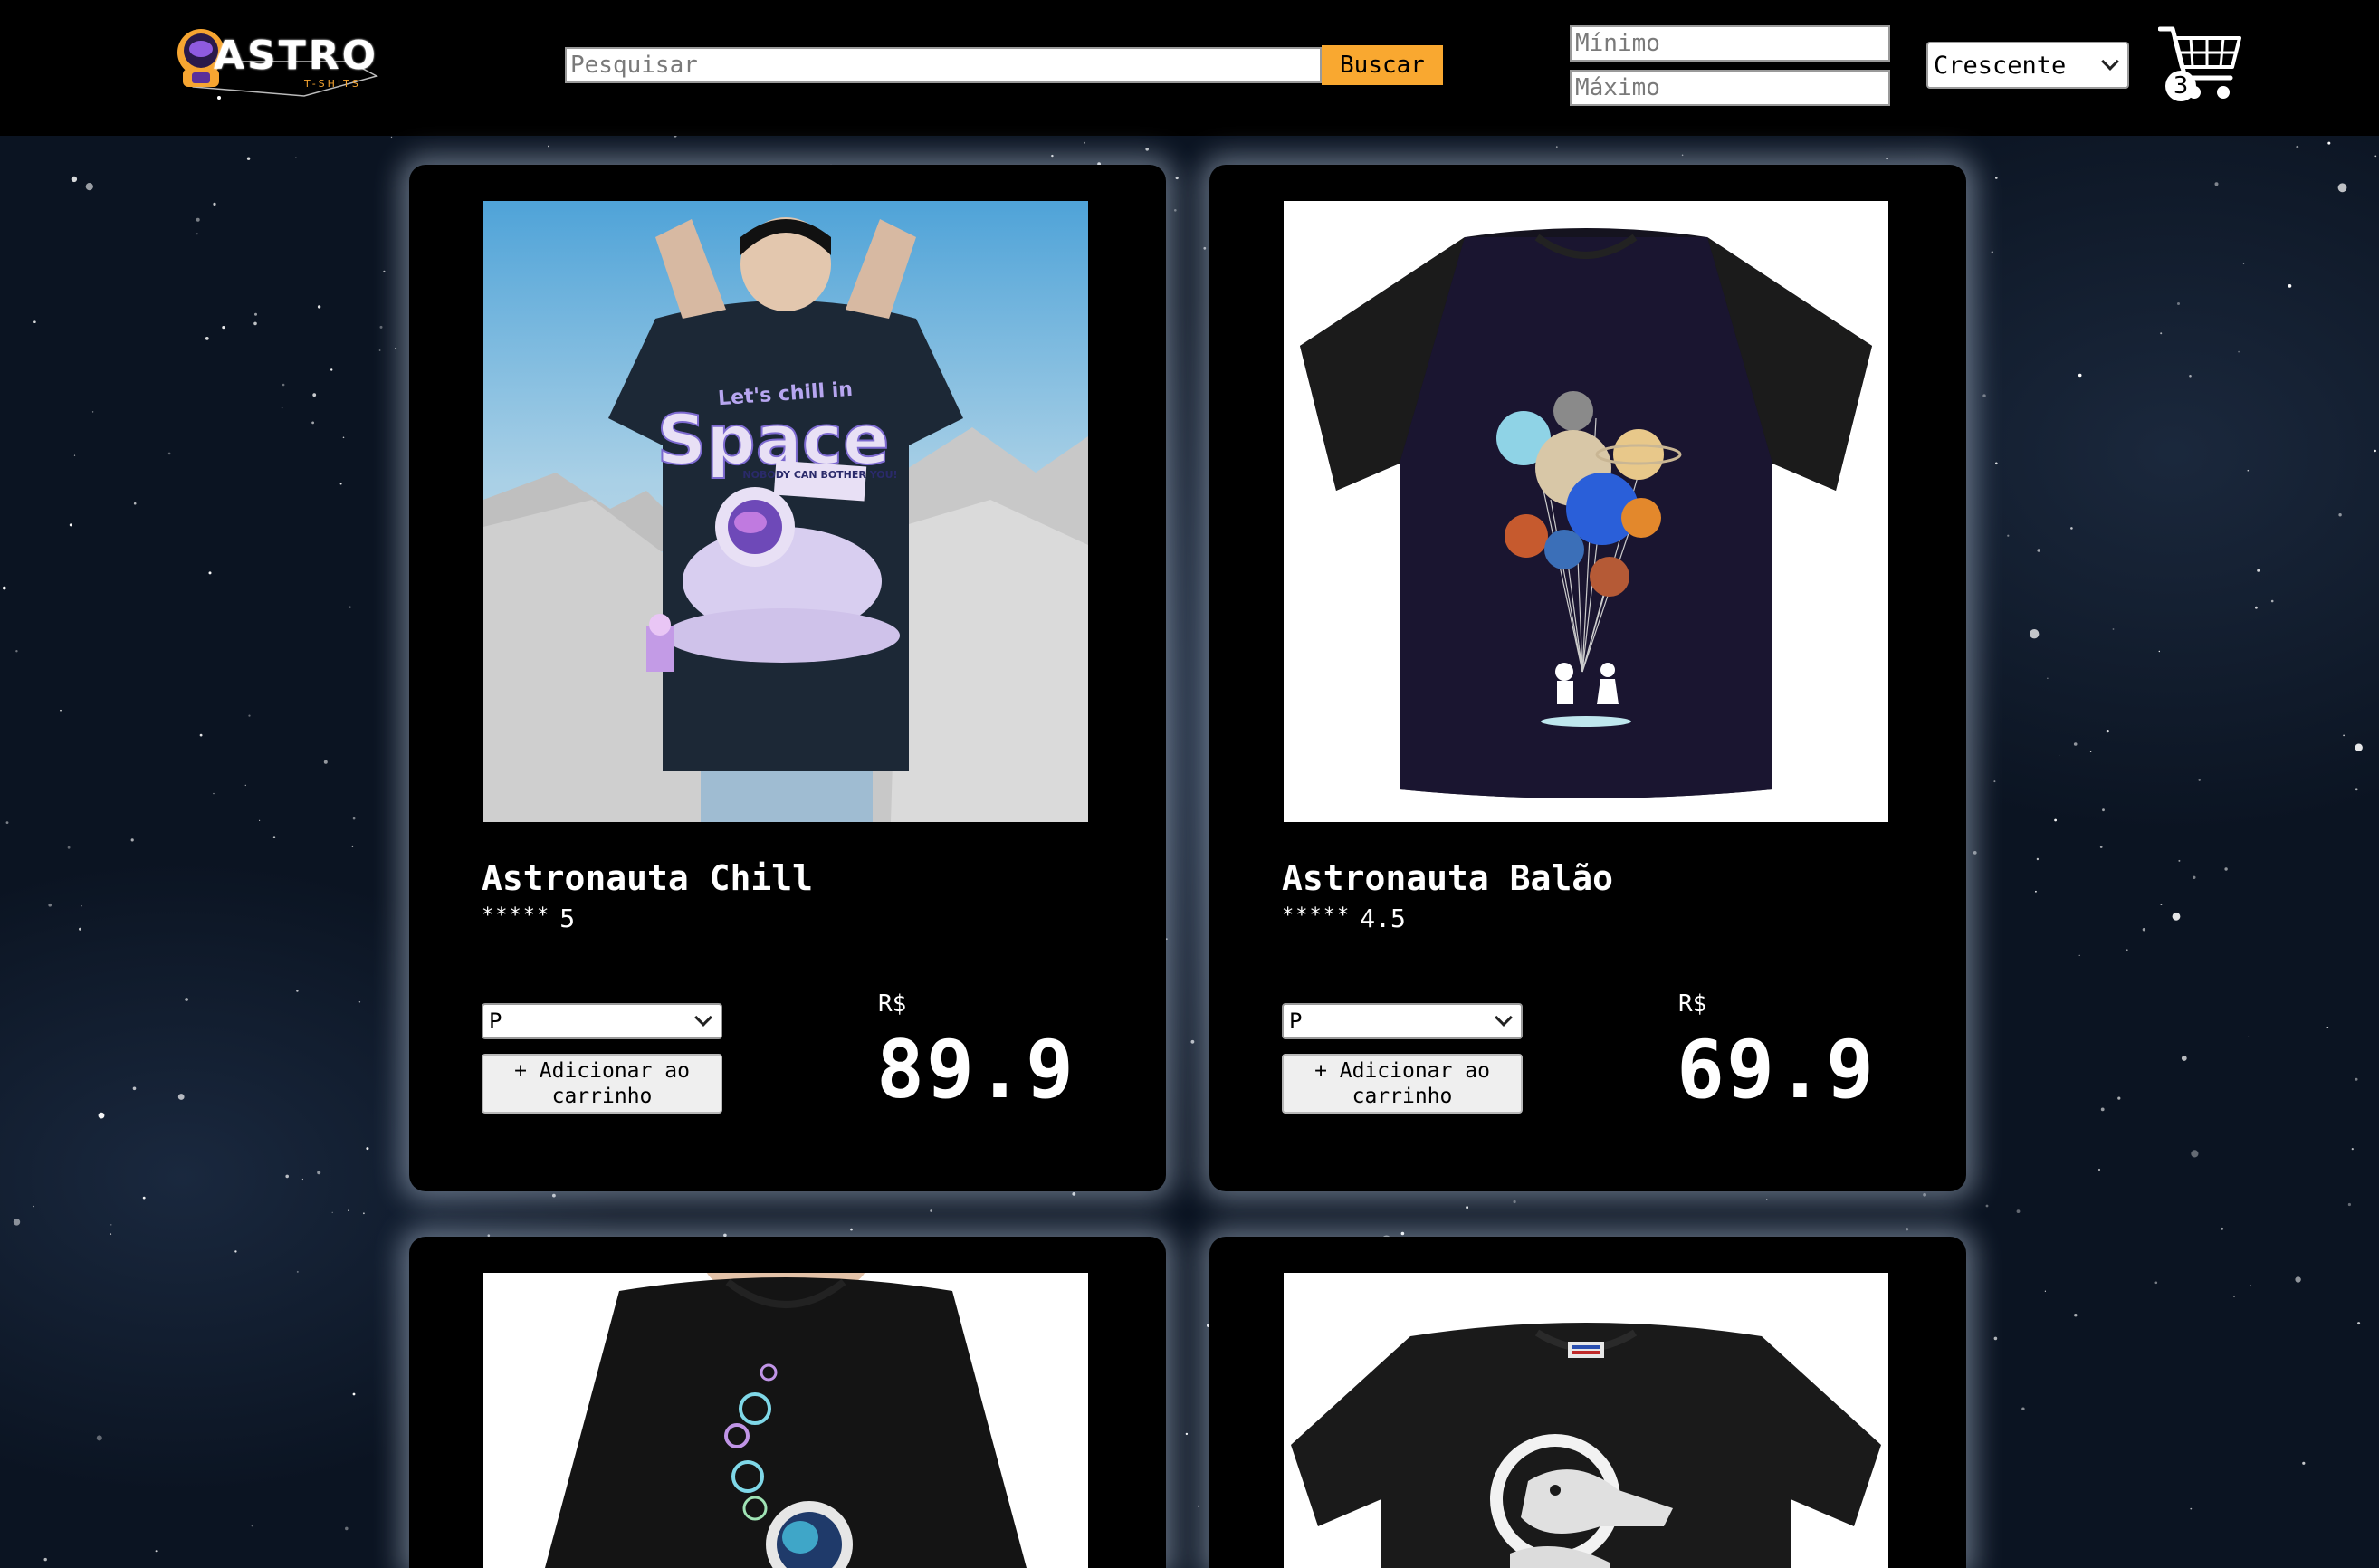 This screenshot has width=2379, height=1568. I want to click on size-select-value: P, so click(495, 1022).